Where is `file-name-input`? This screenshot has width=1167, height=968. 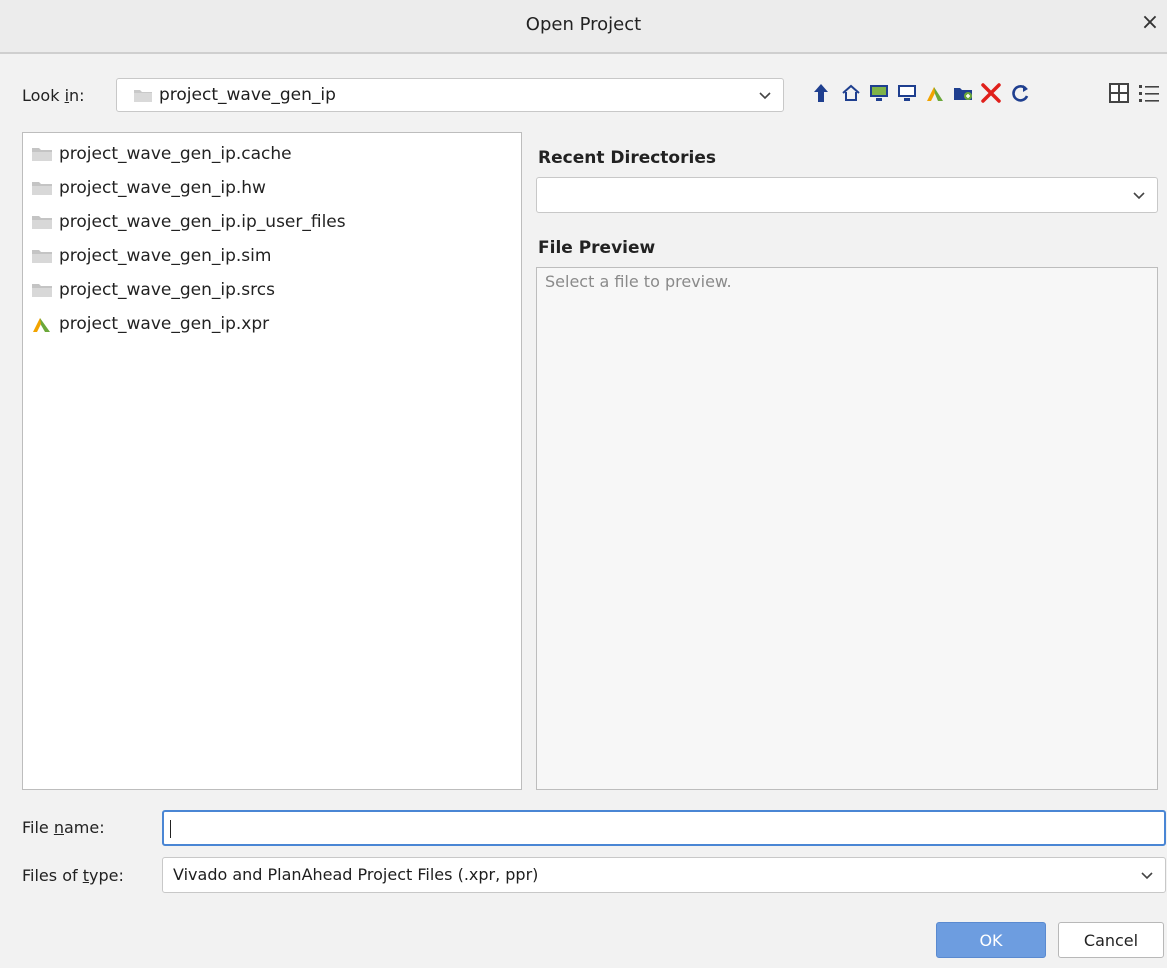 file-name-input is located at coordinates (664, 828).